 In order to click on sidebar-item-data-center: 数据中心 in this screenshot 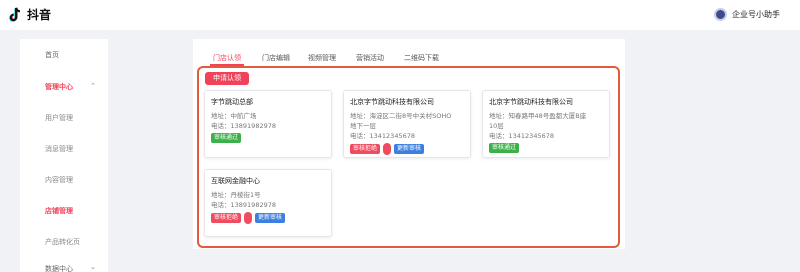, I will do `click(59, 268)`.